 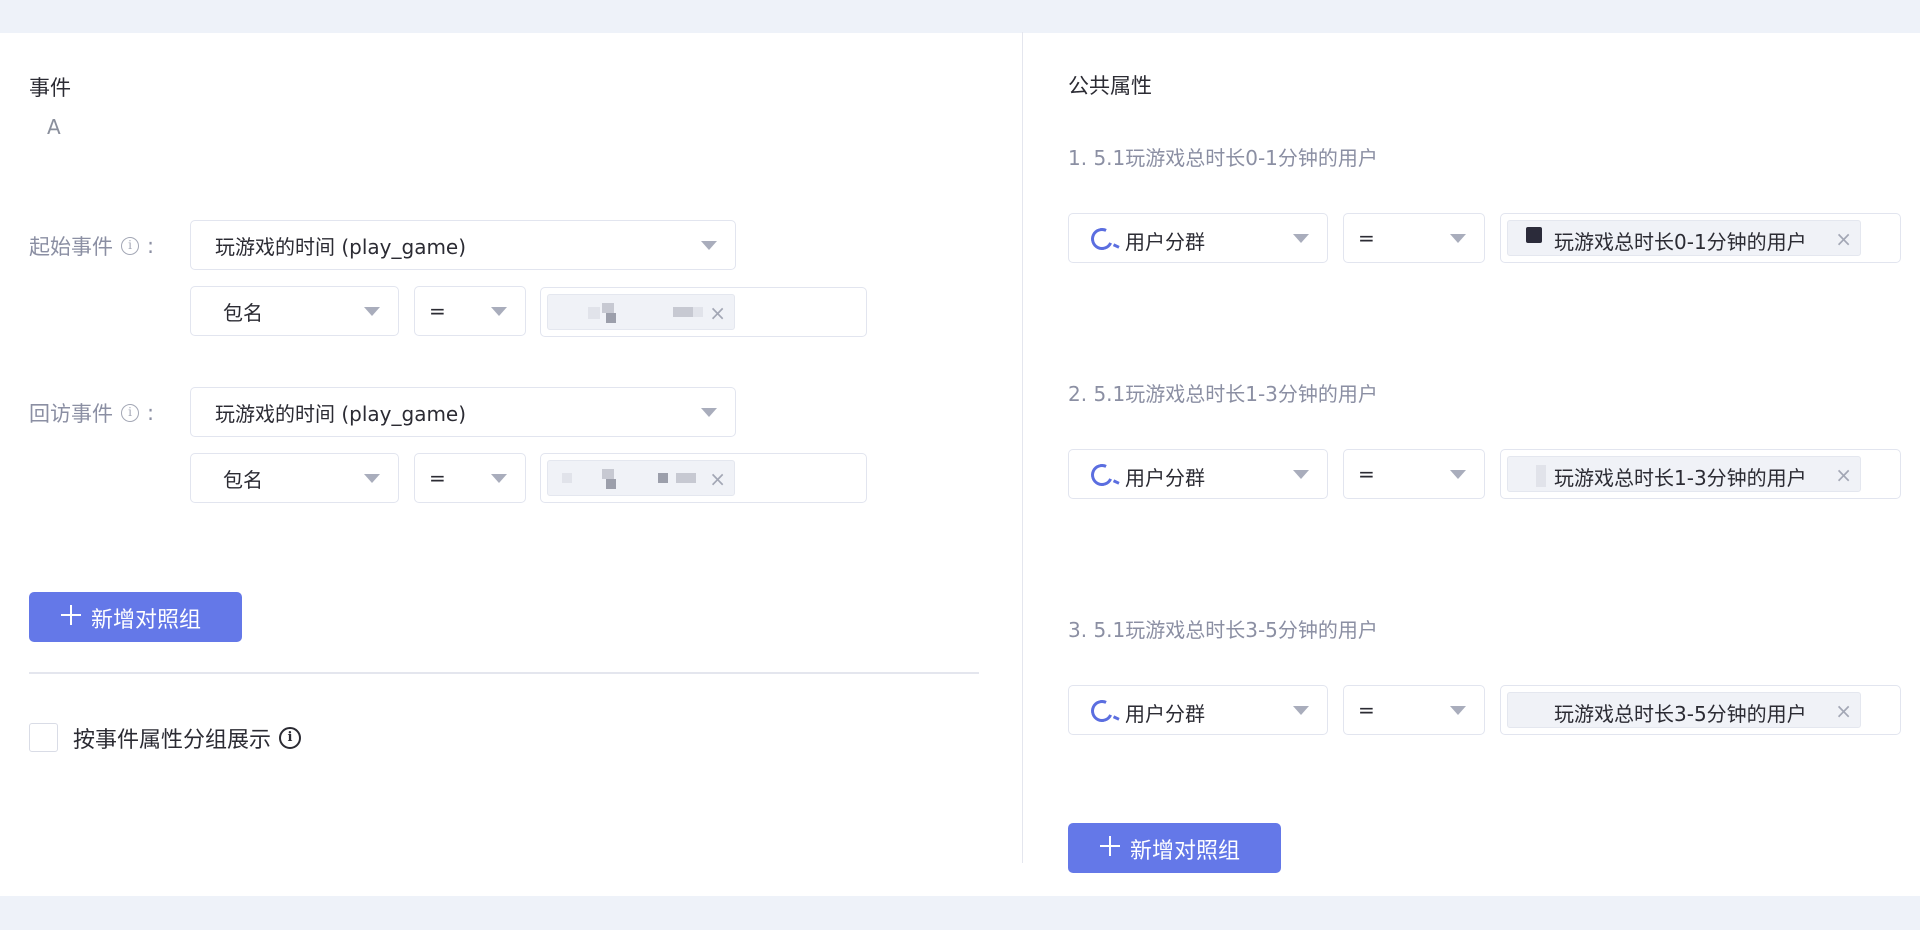 I want to click on return-event-label-row: 回访事件 i :, so click(x=91, y=413).